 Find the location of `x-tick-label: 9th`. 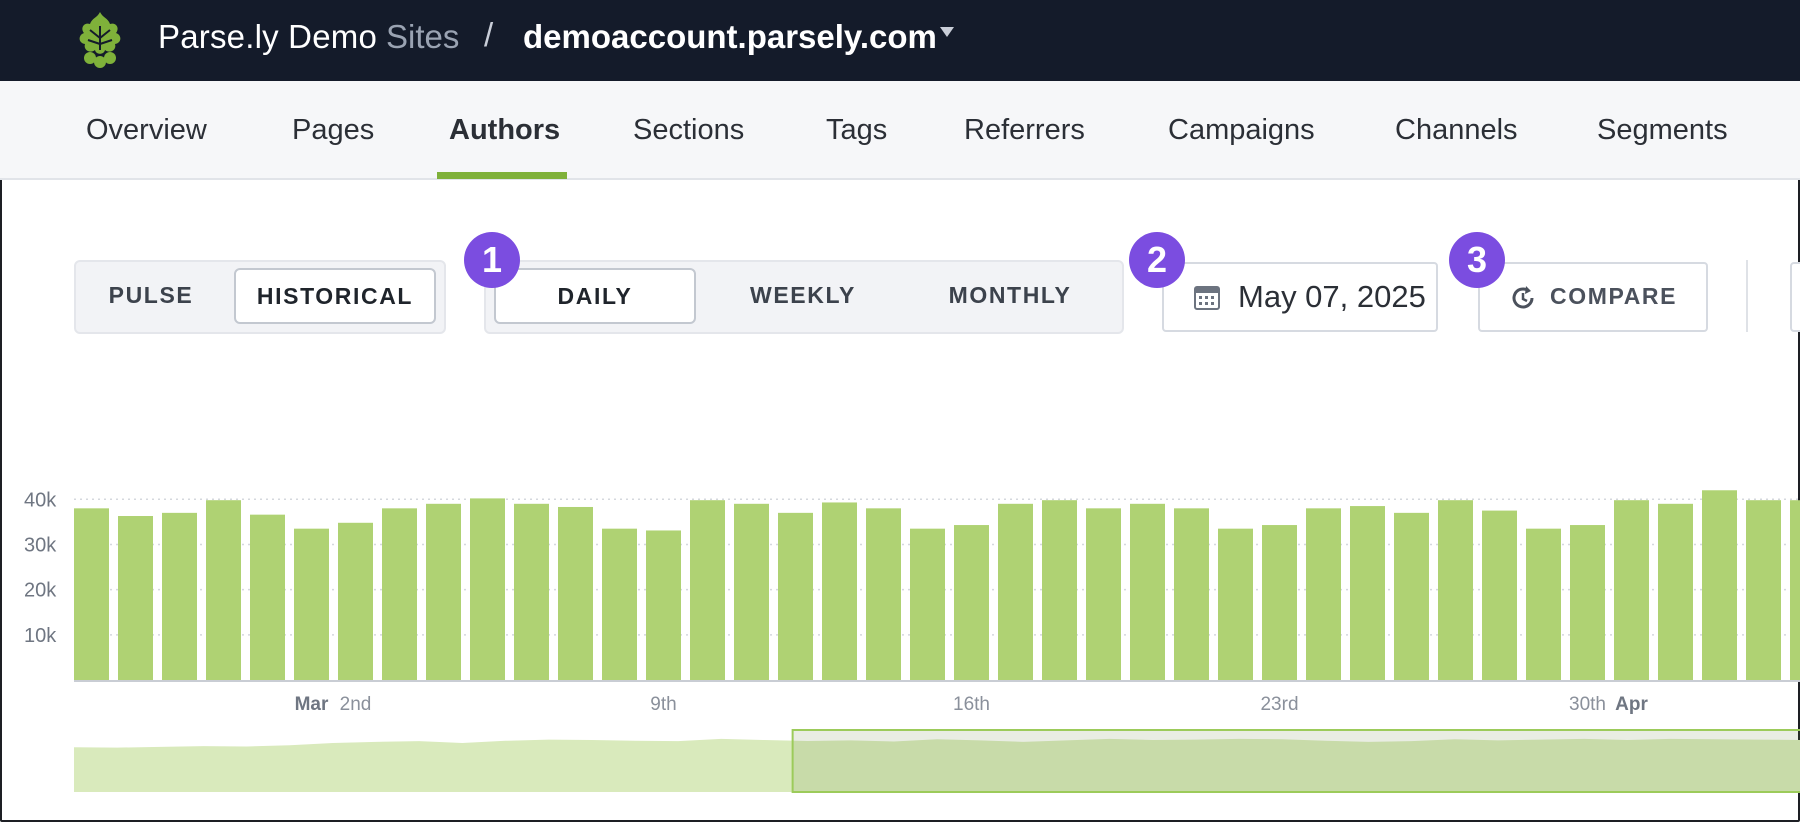

x-tick-label: 9th is located at coordinates (663, 704).